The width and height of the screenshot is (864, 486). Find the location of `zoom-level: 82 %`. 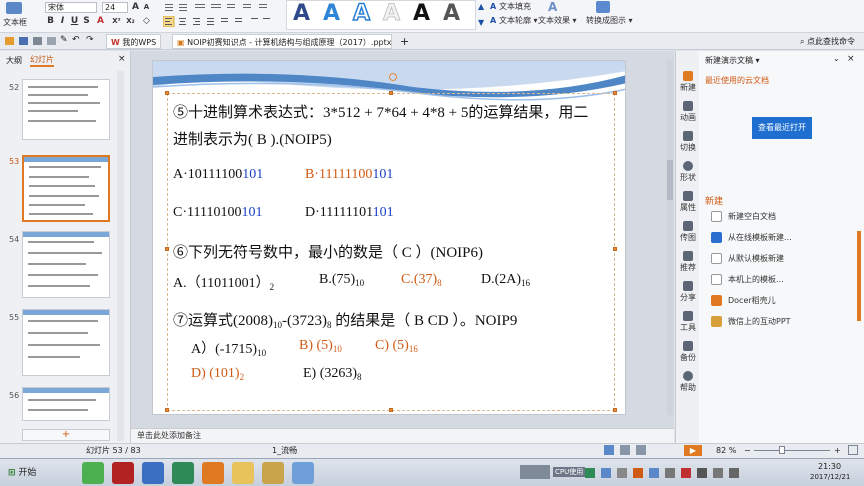

zoom-level: 82 % is located at coordinates (726, 450).